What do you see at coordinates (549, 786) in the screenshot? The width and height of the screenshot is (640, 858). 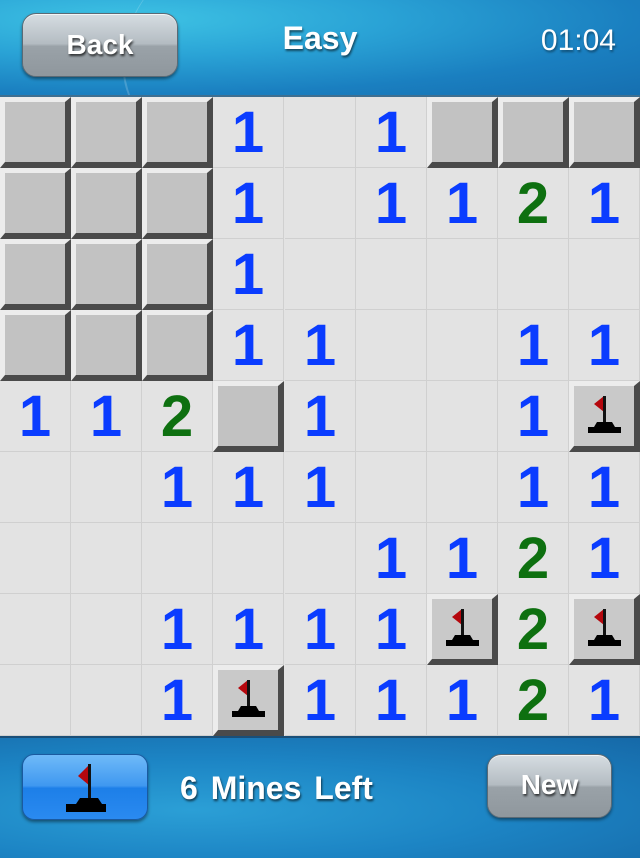 I see `new-game-button: New` at bounding box center [549, 786].